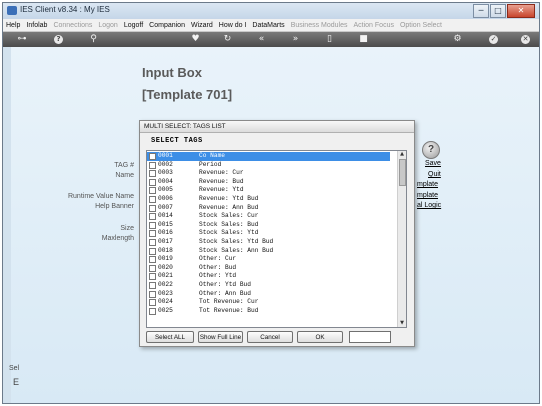 The height and width of the screenshot is (406, 542). Describe the element at coordinates (220, 337) in the screenshot. I see `show-full-line-button: Show Full Line` at that location.